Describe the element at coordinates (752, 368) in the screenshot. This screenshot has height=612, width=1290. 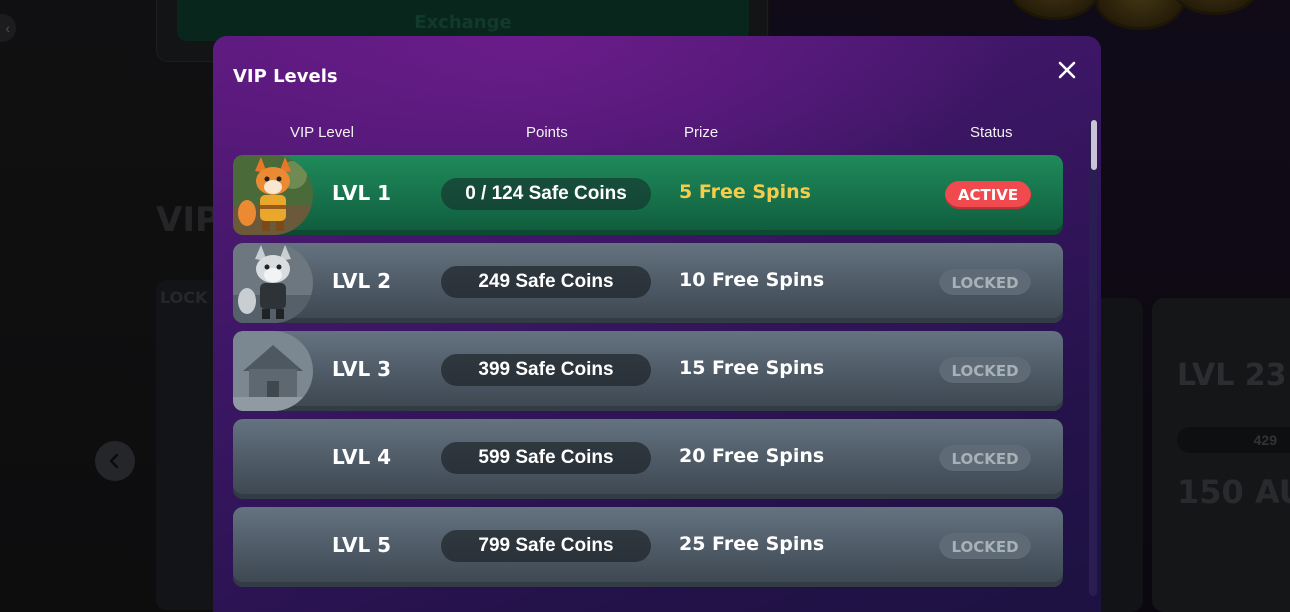
I see `prize-label: 15 Free Spins` at that location.